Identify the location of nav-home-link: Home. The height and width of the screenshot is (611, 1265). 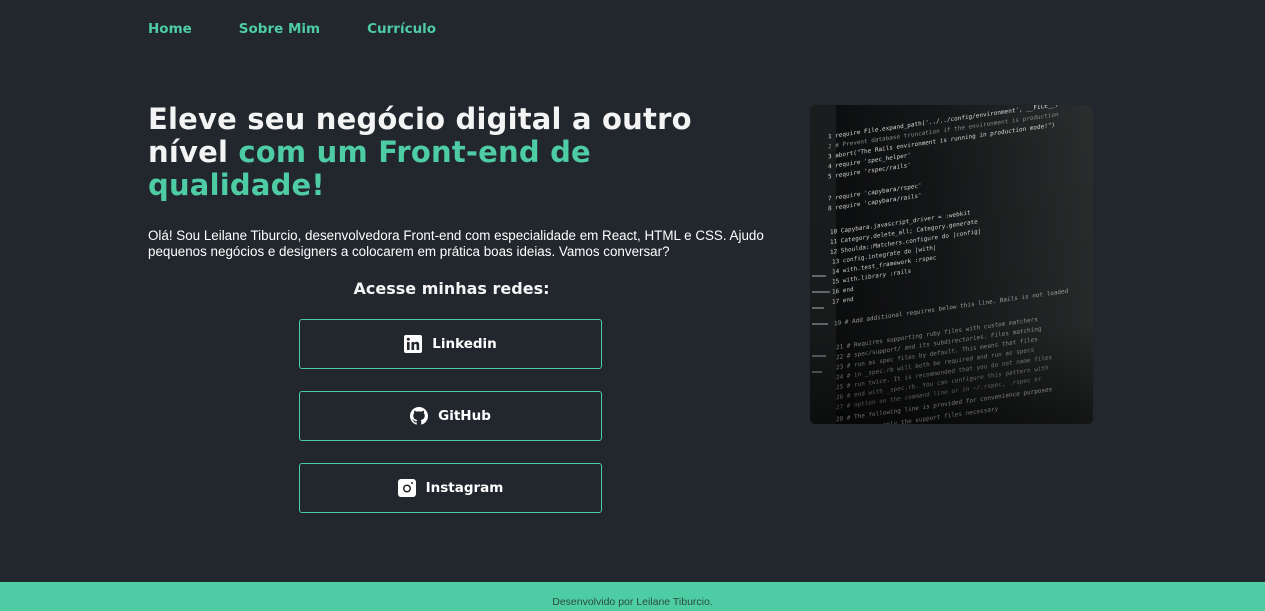
(170, 29).